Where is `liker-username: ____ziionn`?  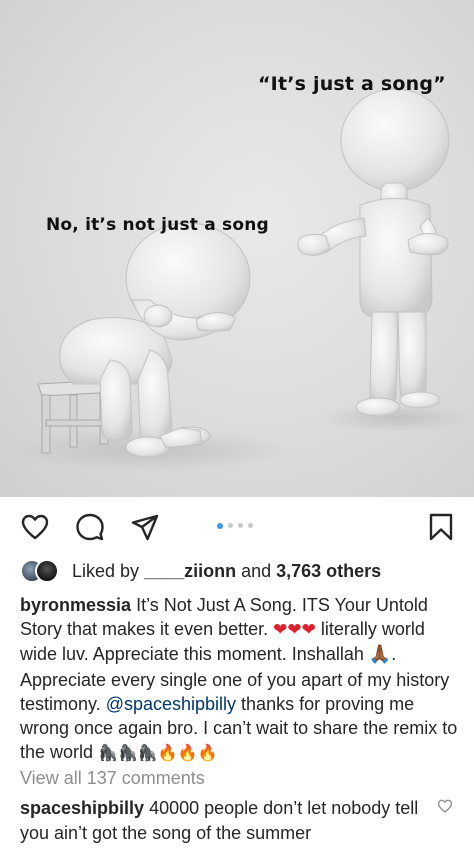 liker-username: ____ziionn is located at coordinates (190, 571).